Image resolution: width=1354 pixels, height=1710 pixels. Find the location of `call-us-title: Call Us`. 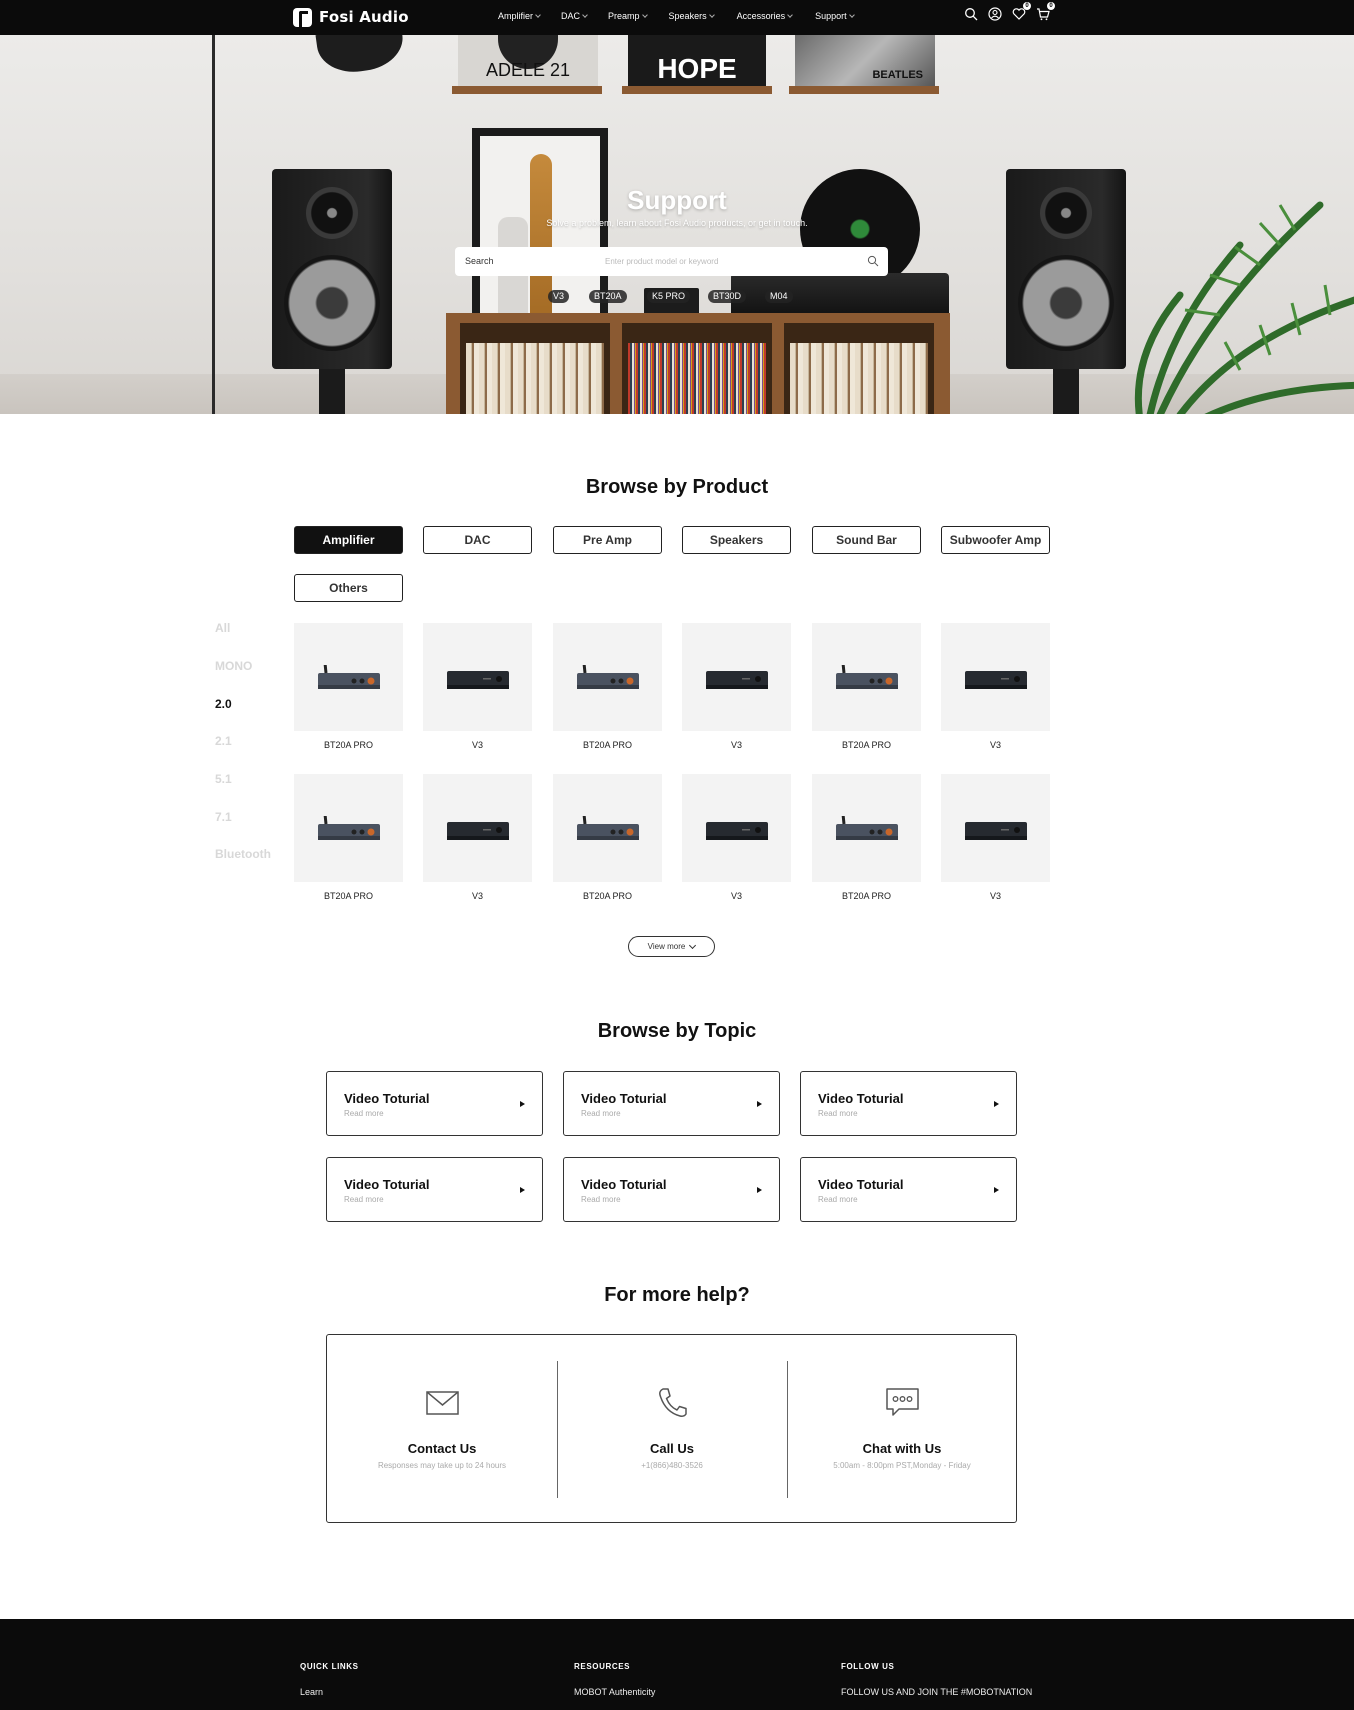

call-us-title: Call Us is located at coordinates (672, 1448).